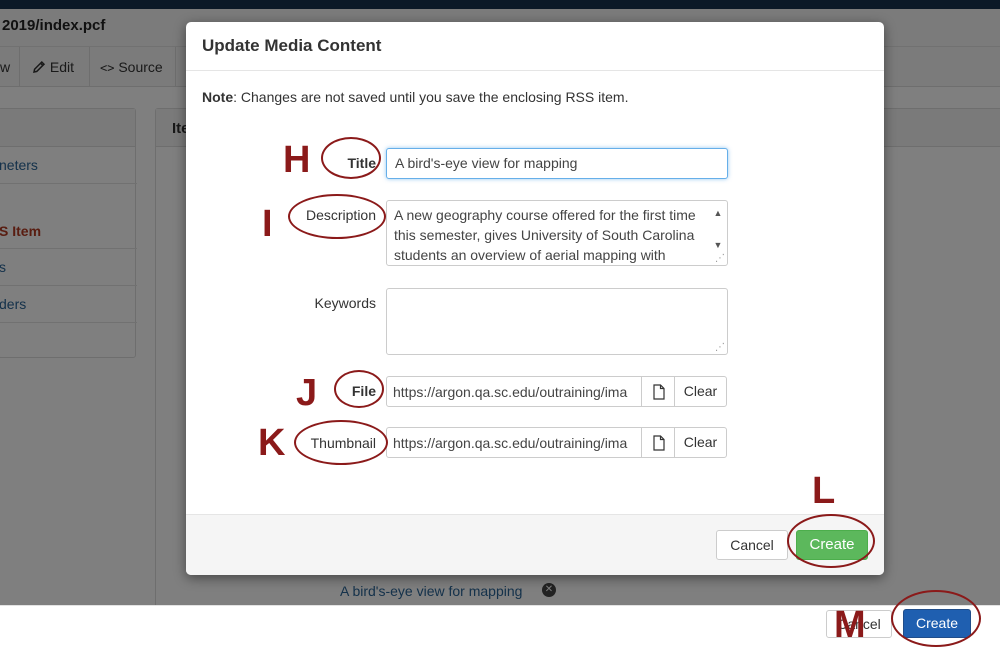 The height and width of the screenshot is (650, 1000). I want to click on annotation-ellipse-title, so click(351, 158).